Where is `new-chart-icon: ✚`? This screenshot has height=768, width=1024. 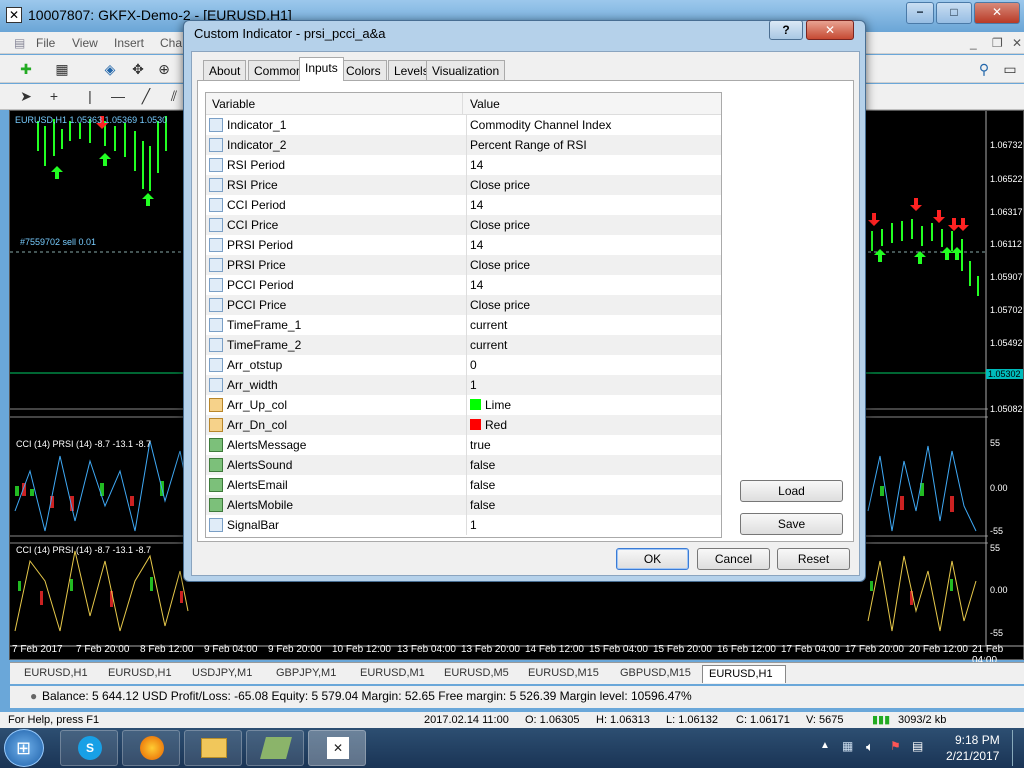 new-chart-icon: ✚ is located at coordinates (26, 69).